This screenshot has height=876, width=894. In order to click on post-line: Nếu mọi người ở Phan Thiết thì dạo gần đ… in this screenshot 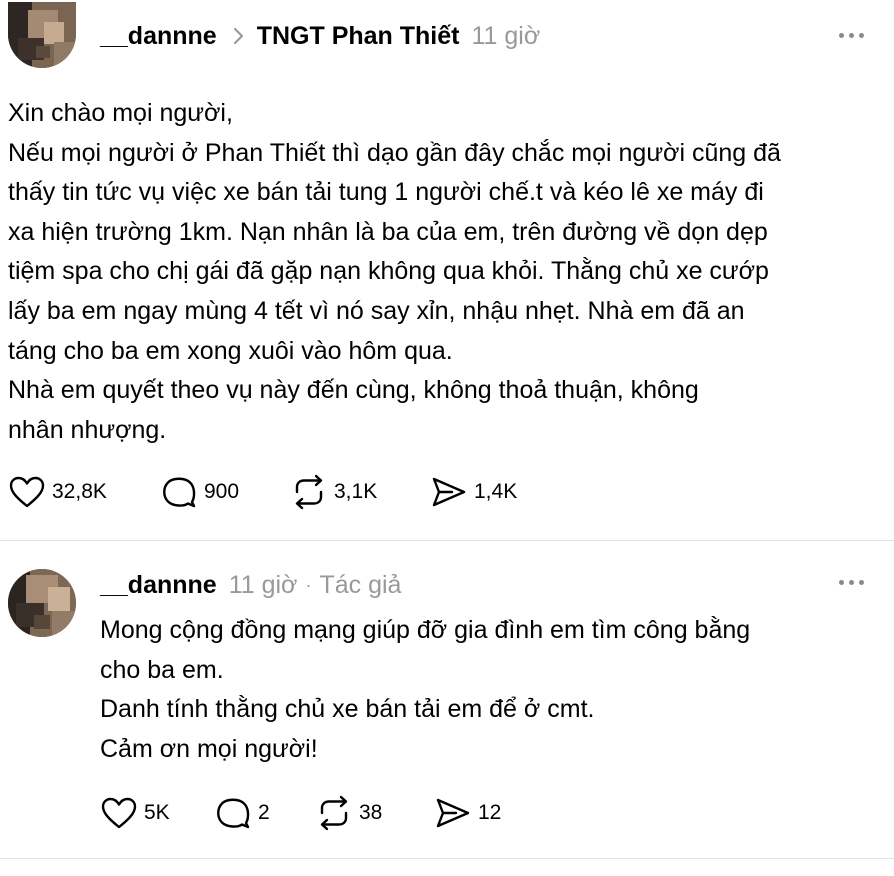, I will do `click(394, 152)`.